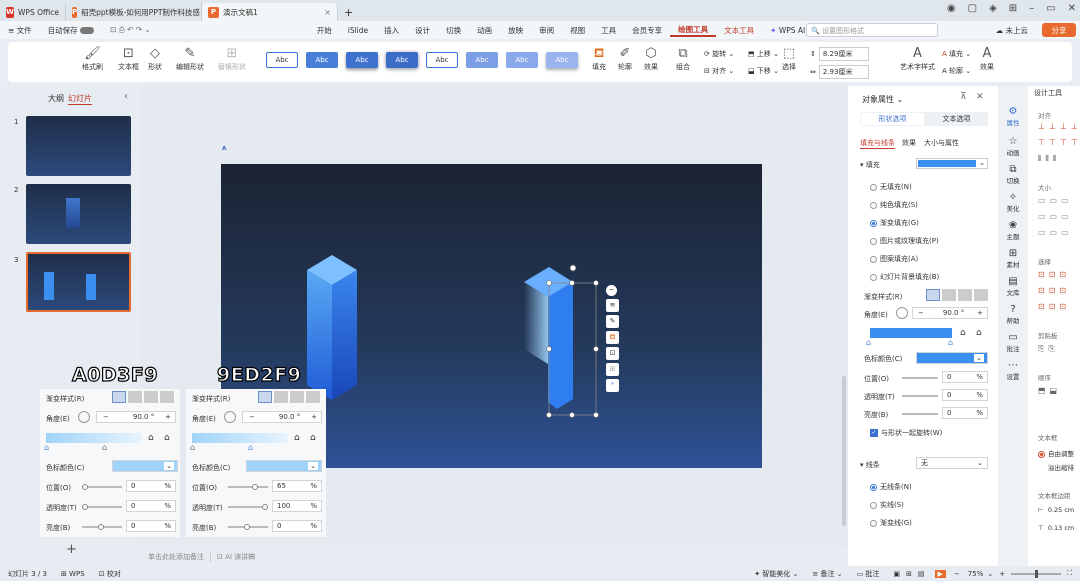 This screenshot has width=1080, height=581. What do you see at coordinates (651, 59) in the screenshot?
I see `effect-button: ⬡ 效果` at bounding box center [651, 59].